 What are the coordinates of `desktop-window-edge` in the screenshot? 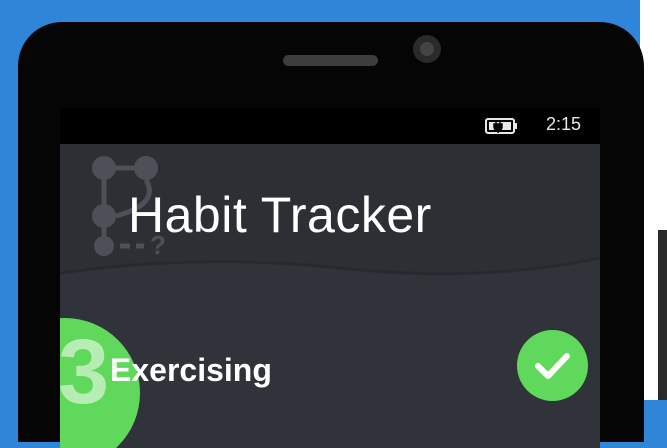 It's located at (662, 315).